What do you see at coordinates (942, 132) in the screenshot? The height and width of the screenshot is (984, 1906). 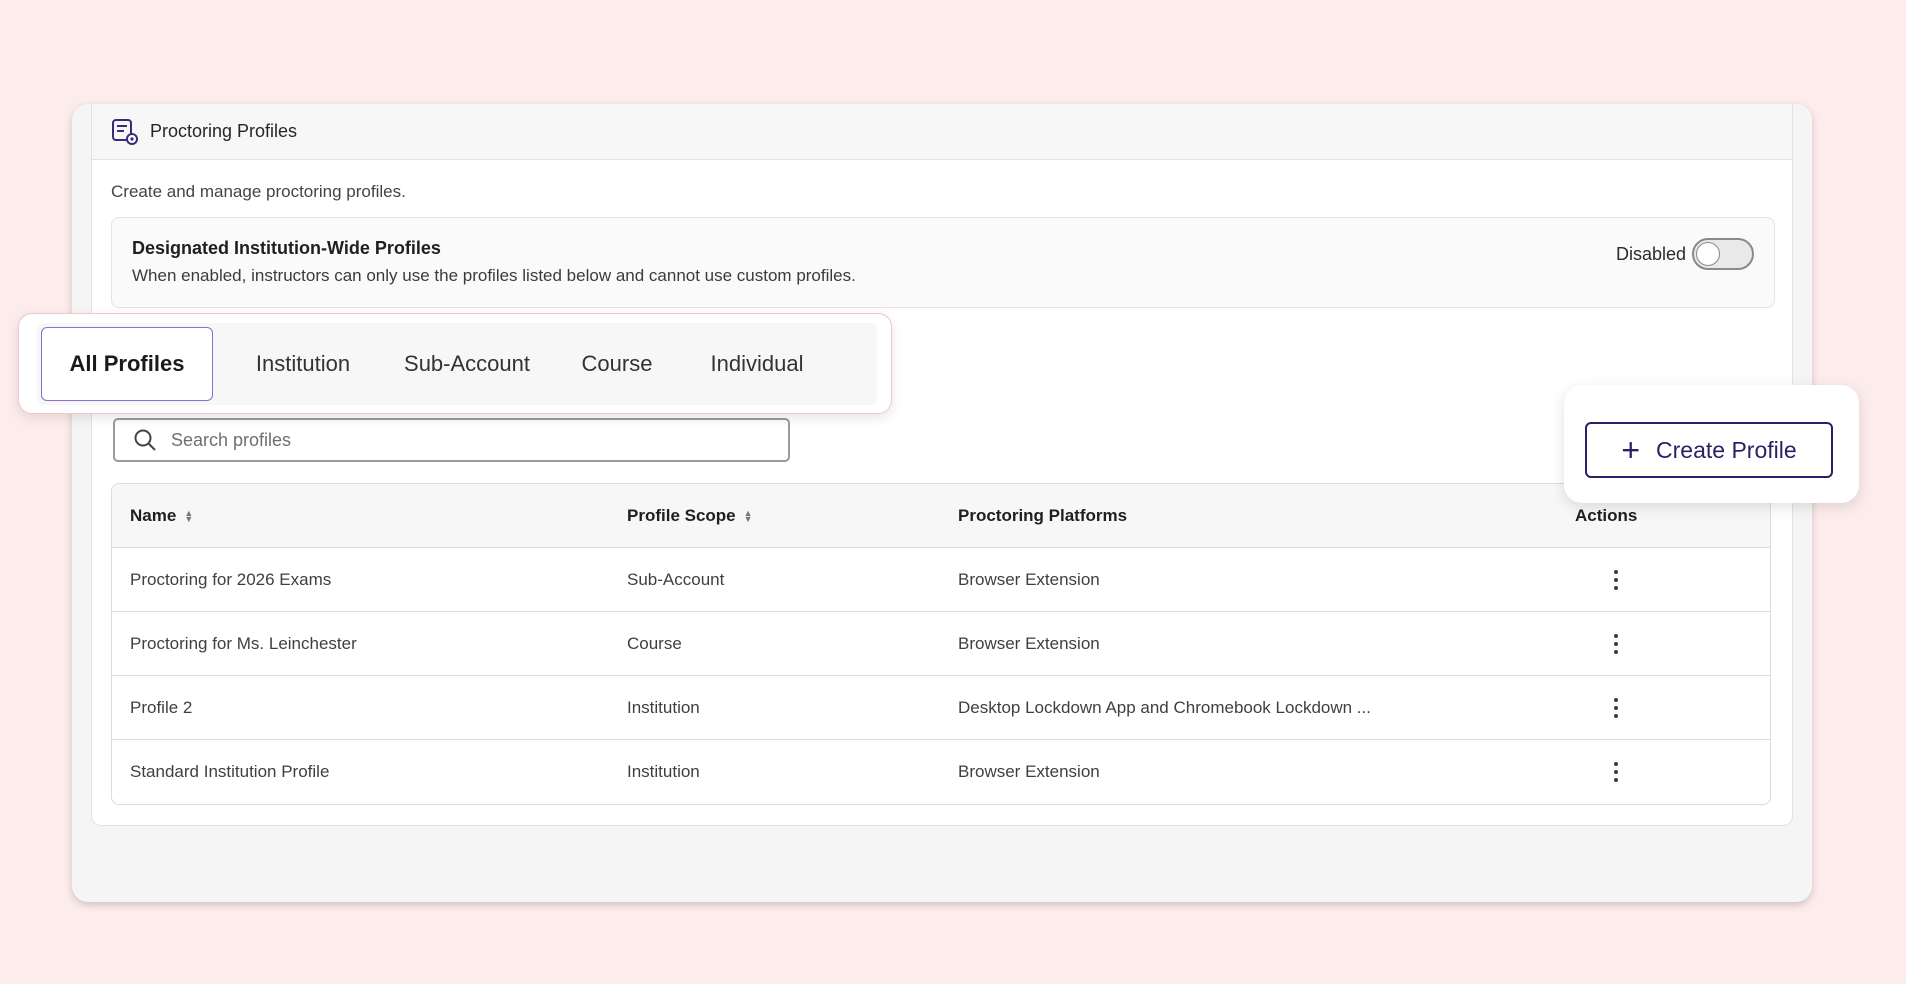 I see `panel-header: Proctoring Profiles` at bounding box center [942, 132].